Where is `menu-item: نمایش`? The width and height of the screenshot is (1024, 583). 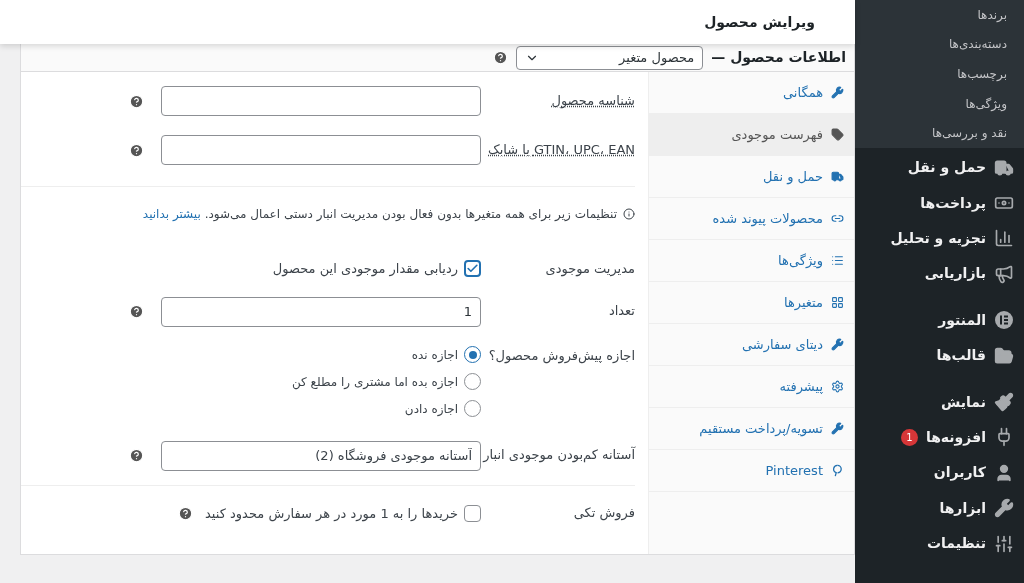
menu-item: نمایش is located at coordinates (939, 402).